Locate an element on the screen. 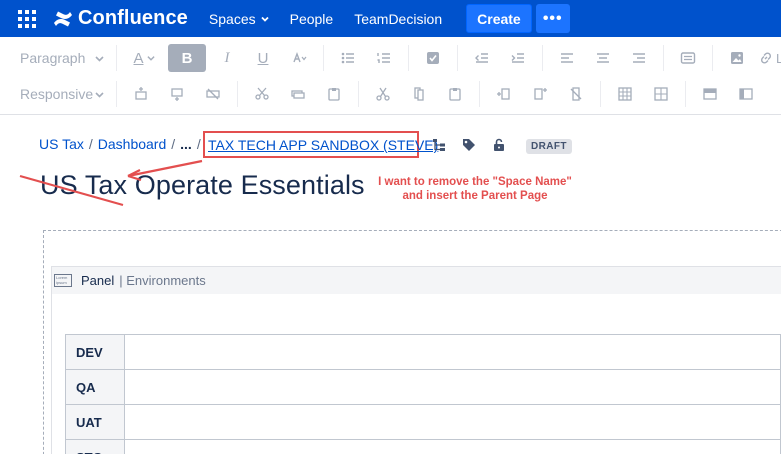  more-formatting-button is located at coordinates (299, 58).